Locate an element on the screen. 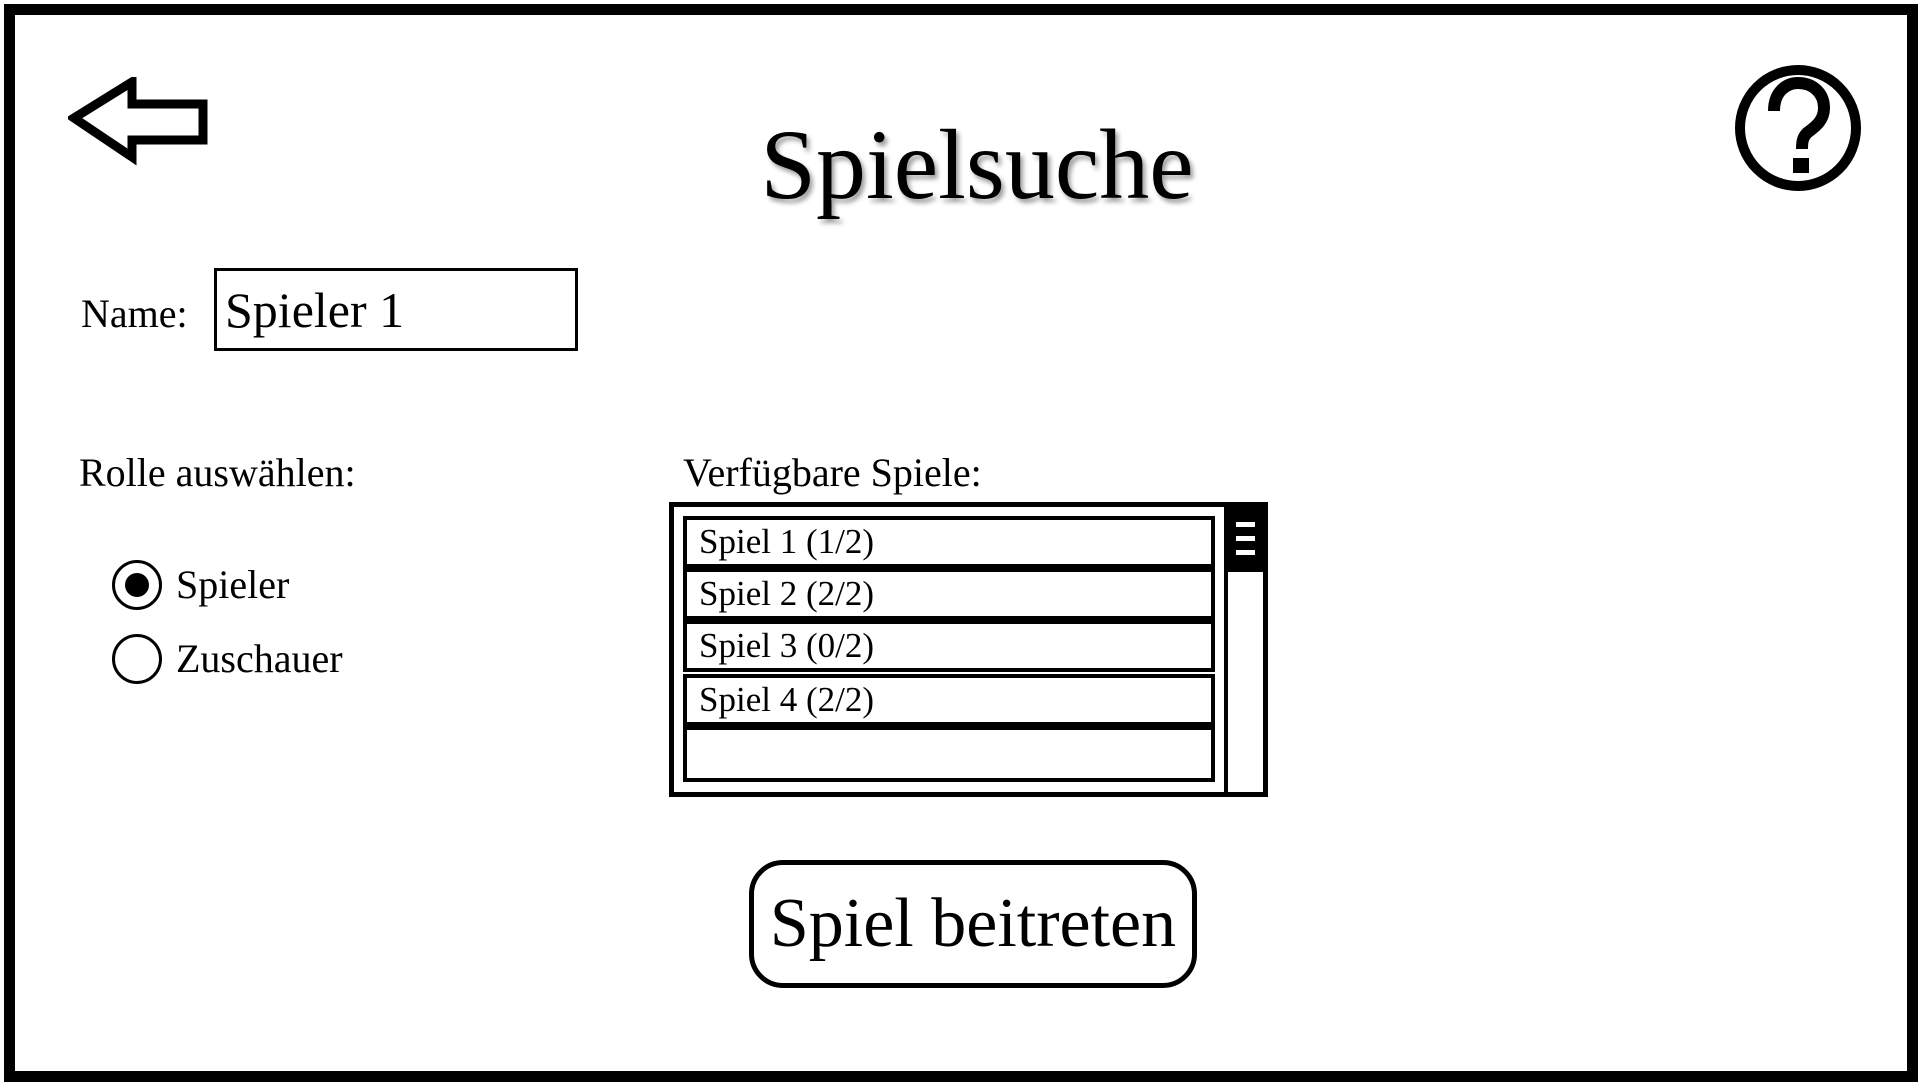  list-item: Spiel 3 (0/2) is located at coordinates (949, 646).